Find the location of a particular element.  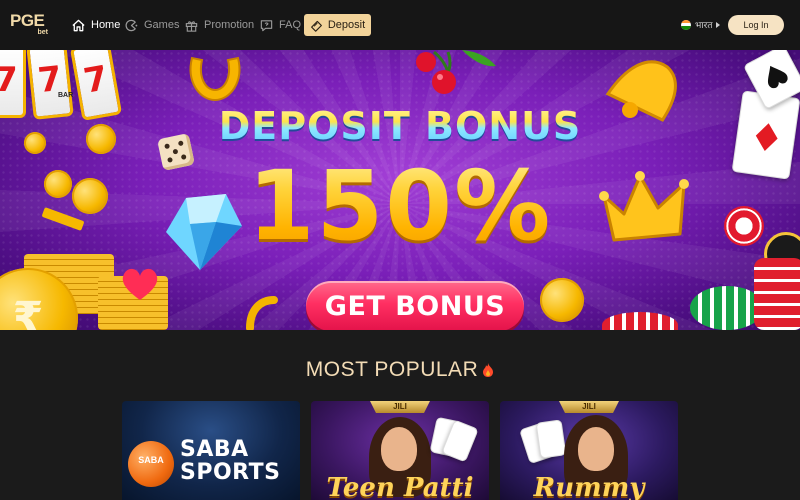

game-title: SABA SPORTS is located at coordinates (230, 461).